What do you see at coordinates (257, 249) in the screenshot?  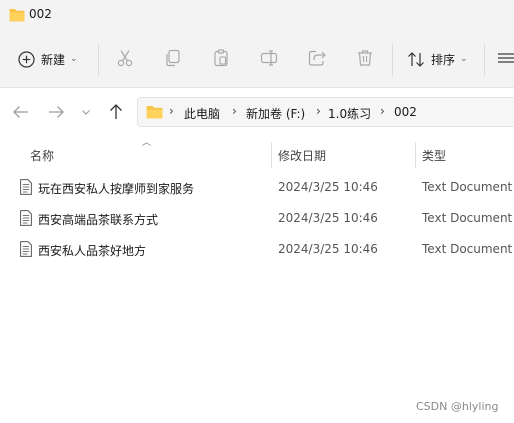 I see `file-row: 西安私人品茶好地方 2024/3/25 10:46 Text Document` at bounding box center [257, 249].